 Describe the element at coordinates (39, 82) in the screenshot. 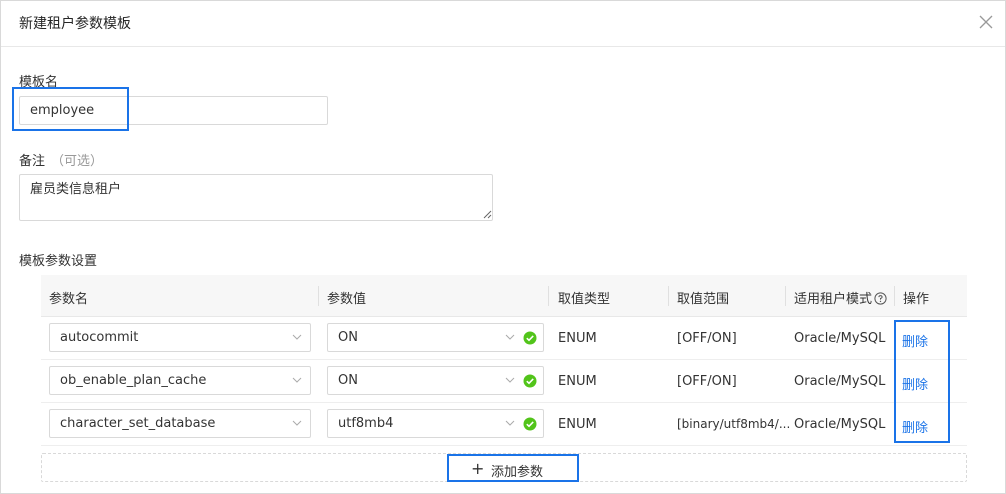

I see `template-name-label: 模板名` at that location.